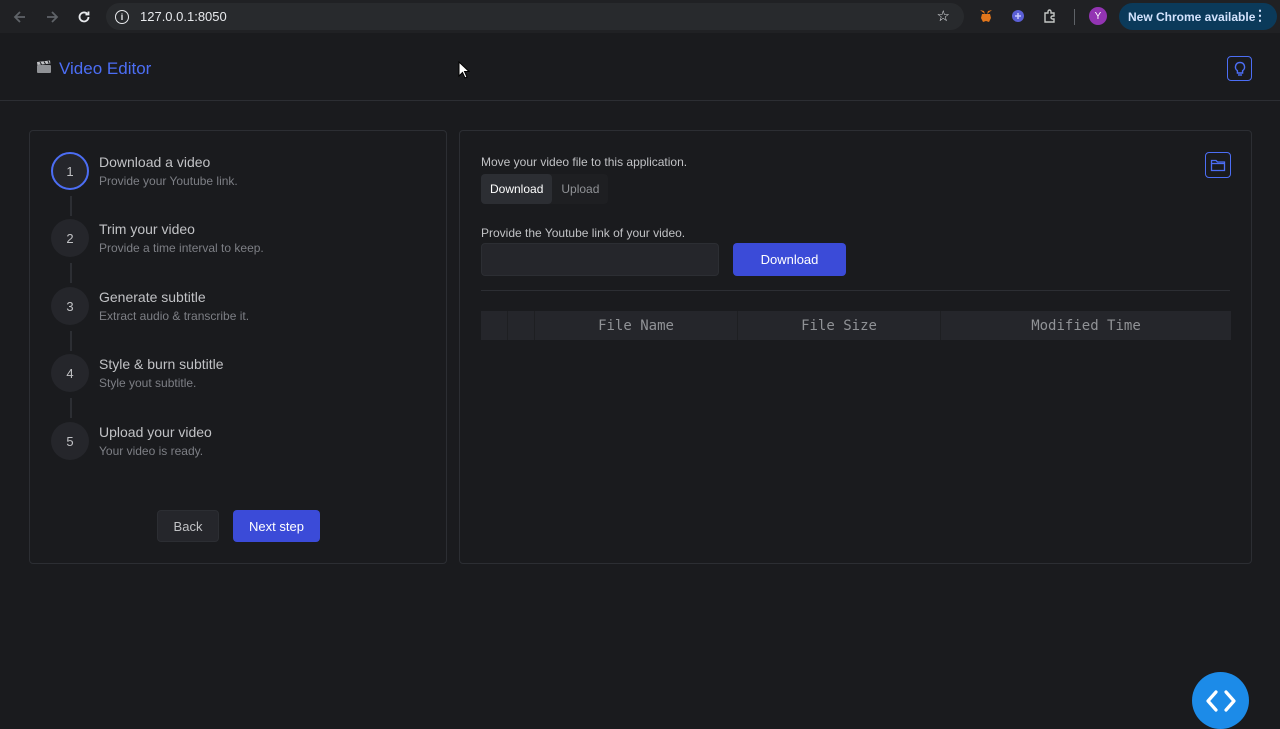 The height and width of the screenshot is (729, 1280). What do you see at coordinates (517, 189) in the screenshot?
I see `tab-download: Download` at bounding box center [517, 189].